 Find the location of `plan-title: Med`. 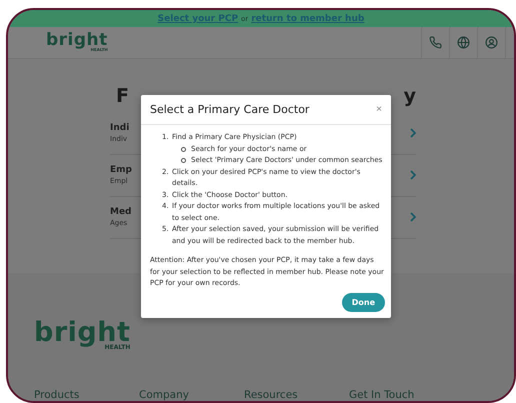

plan-title: Med is located at coordinates (121, 212).